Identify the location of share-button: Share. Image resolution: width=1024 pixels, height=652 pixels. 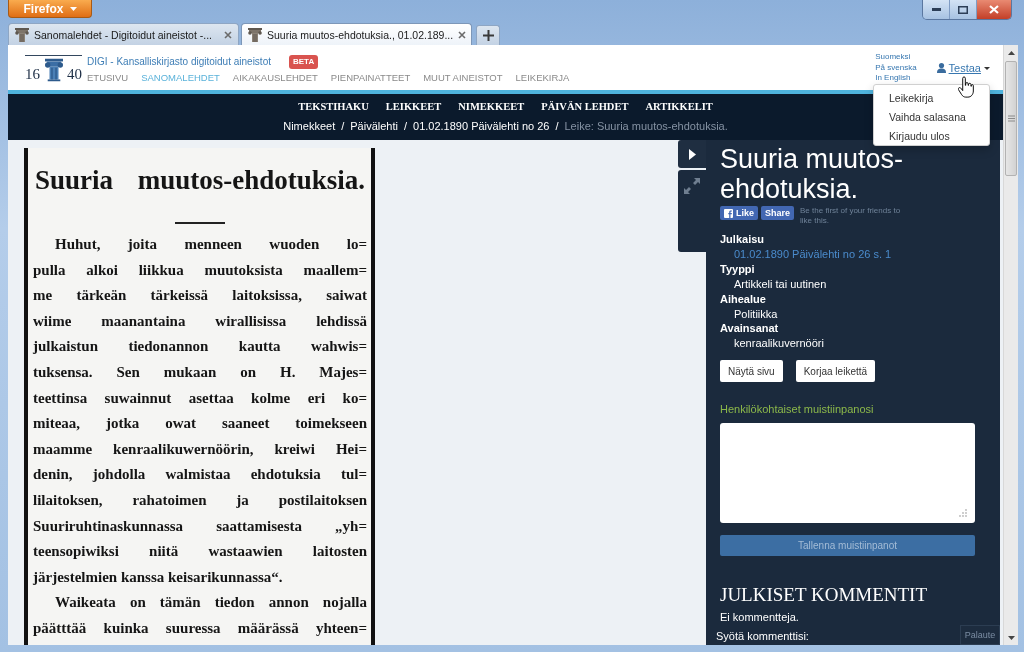
(778, 213).